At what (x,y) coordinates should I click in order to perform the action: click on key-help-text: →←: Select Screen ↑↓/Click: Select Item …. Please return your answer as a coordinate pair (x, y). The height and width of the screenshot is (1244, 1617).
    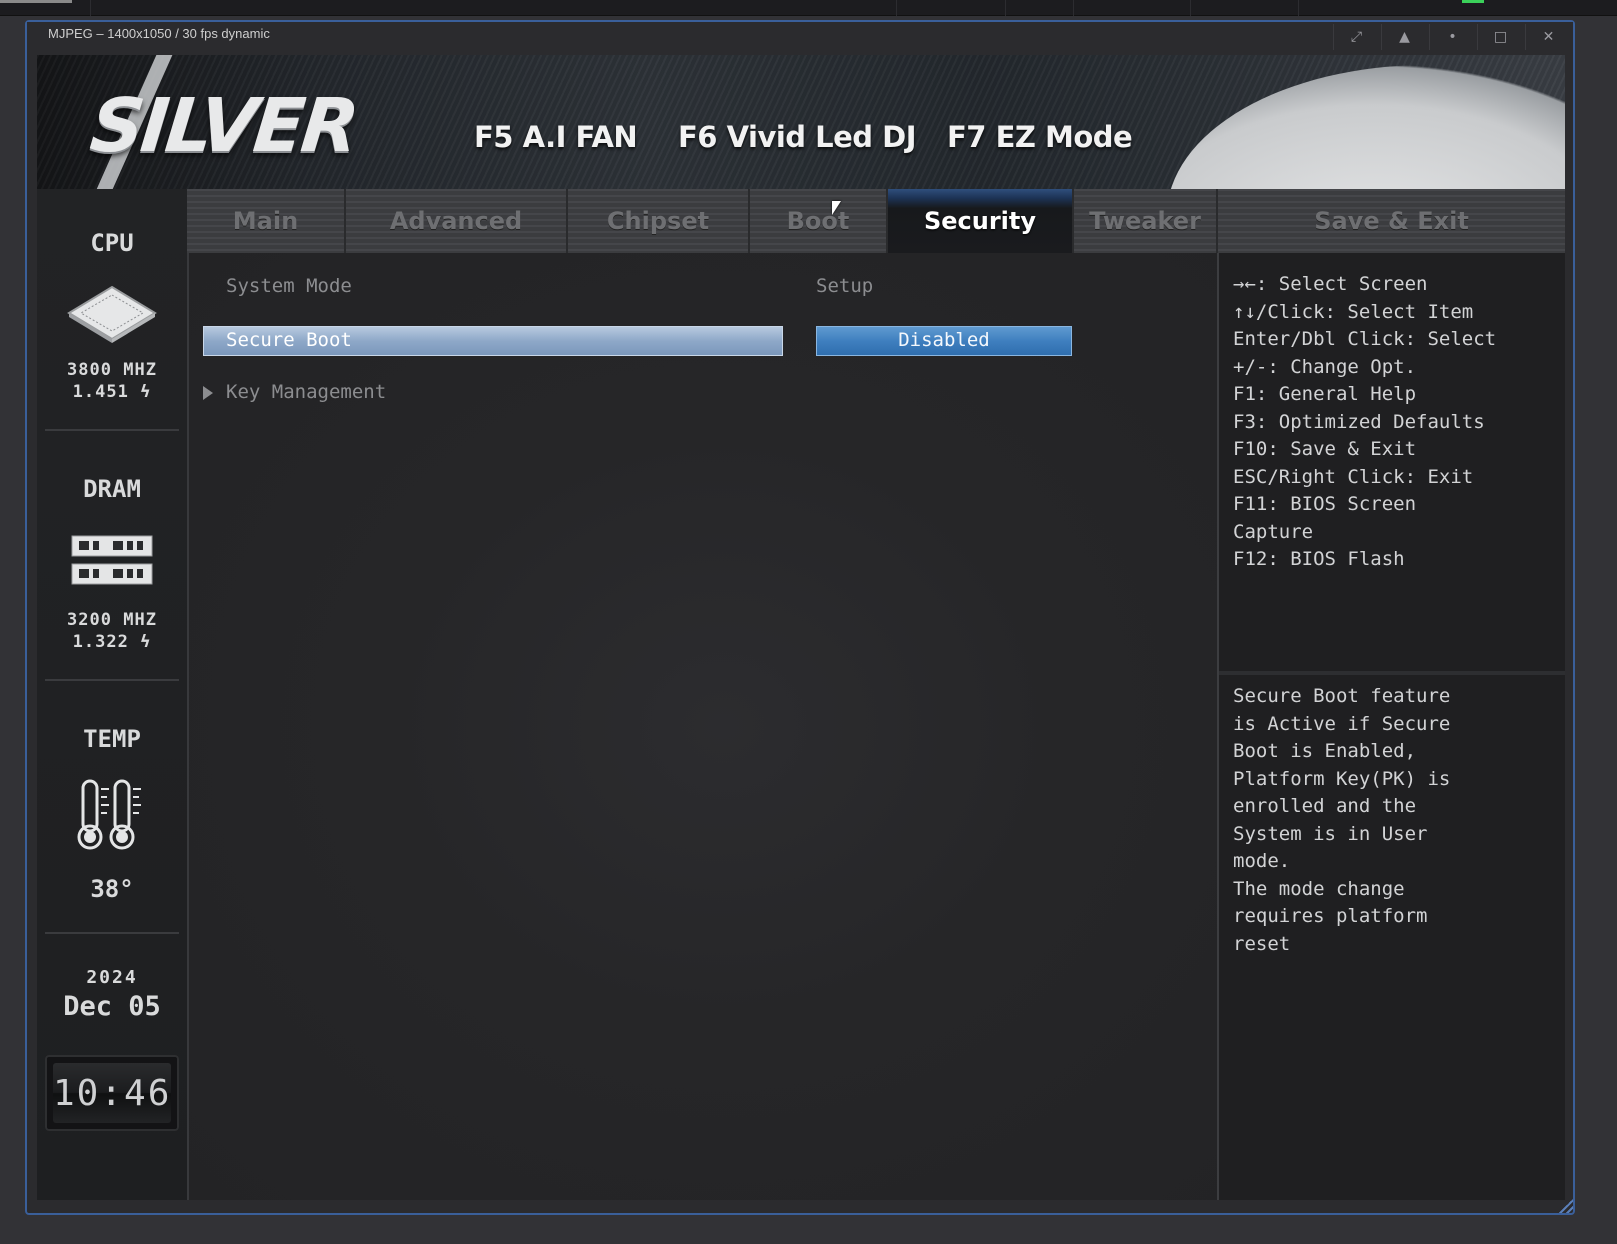
    Looking at the image, I should click on (1365, 421).